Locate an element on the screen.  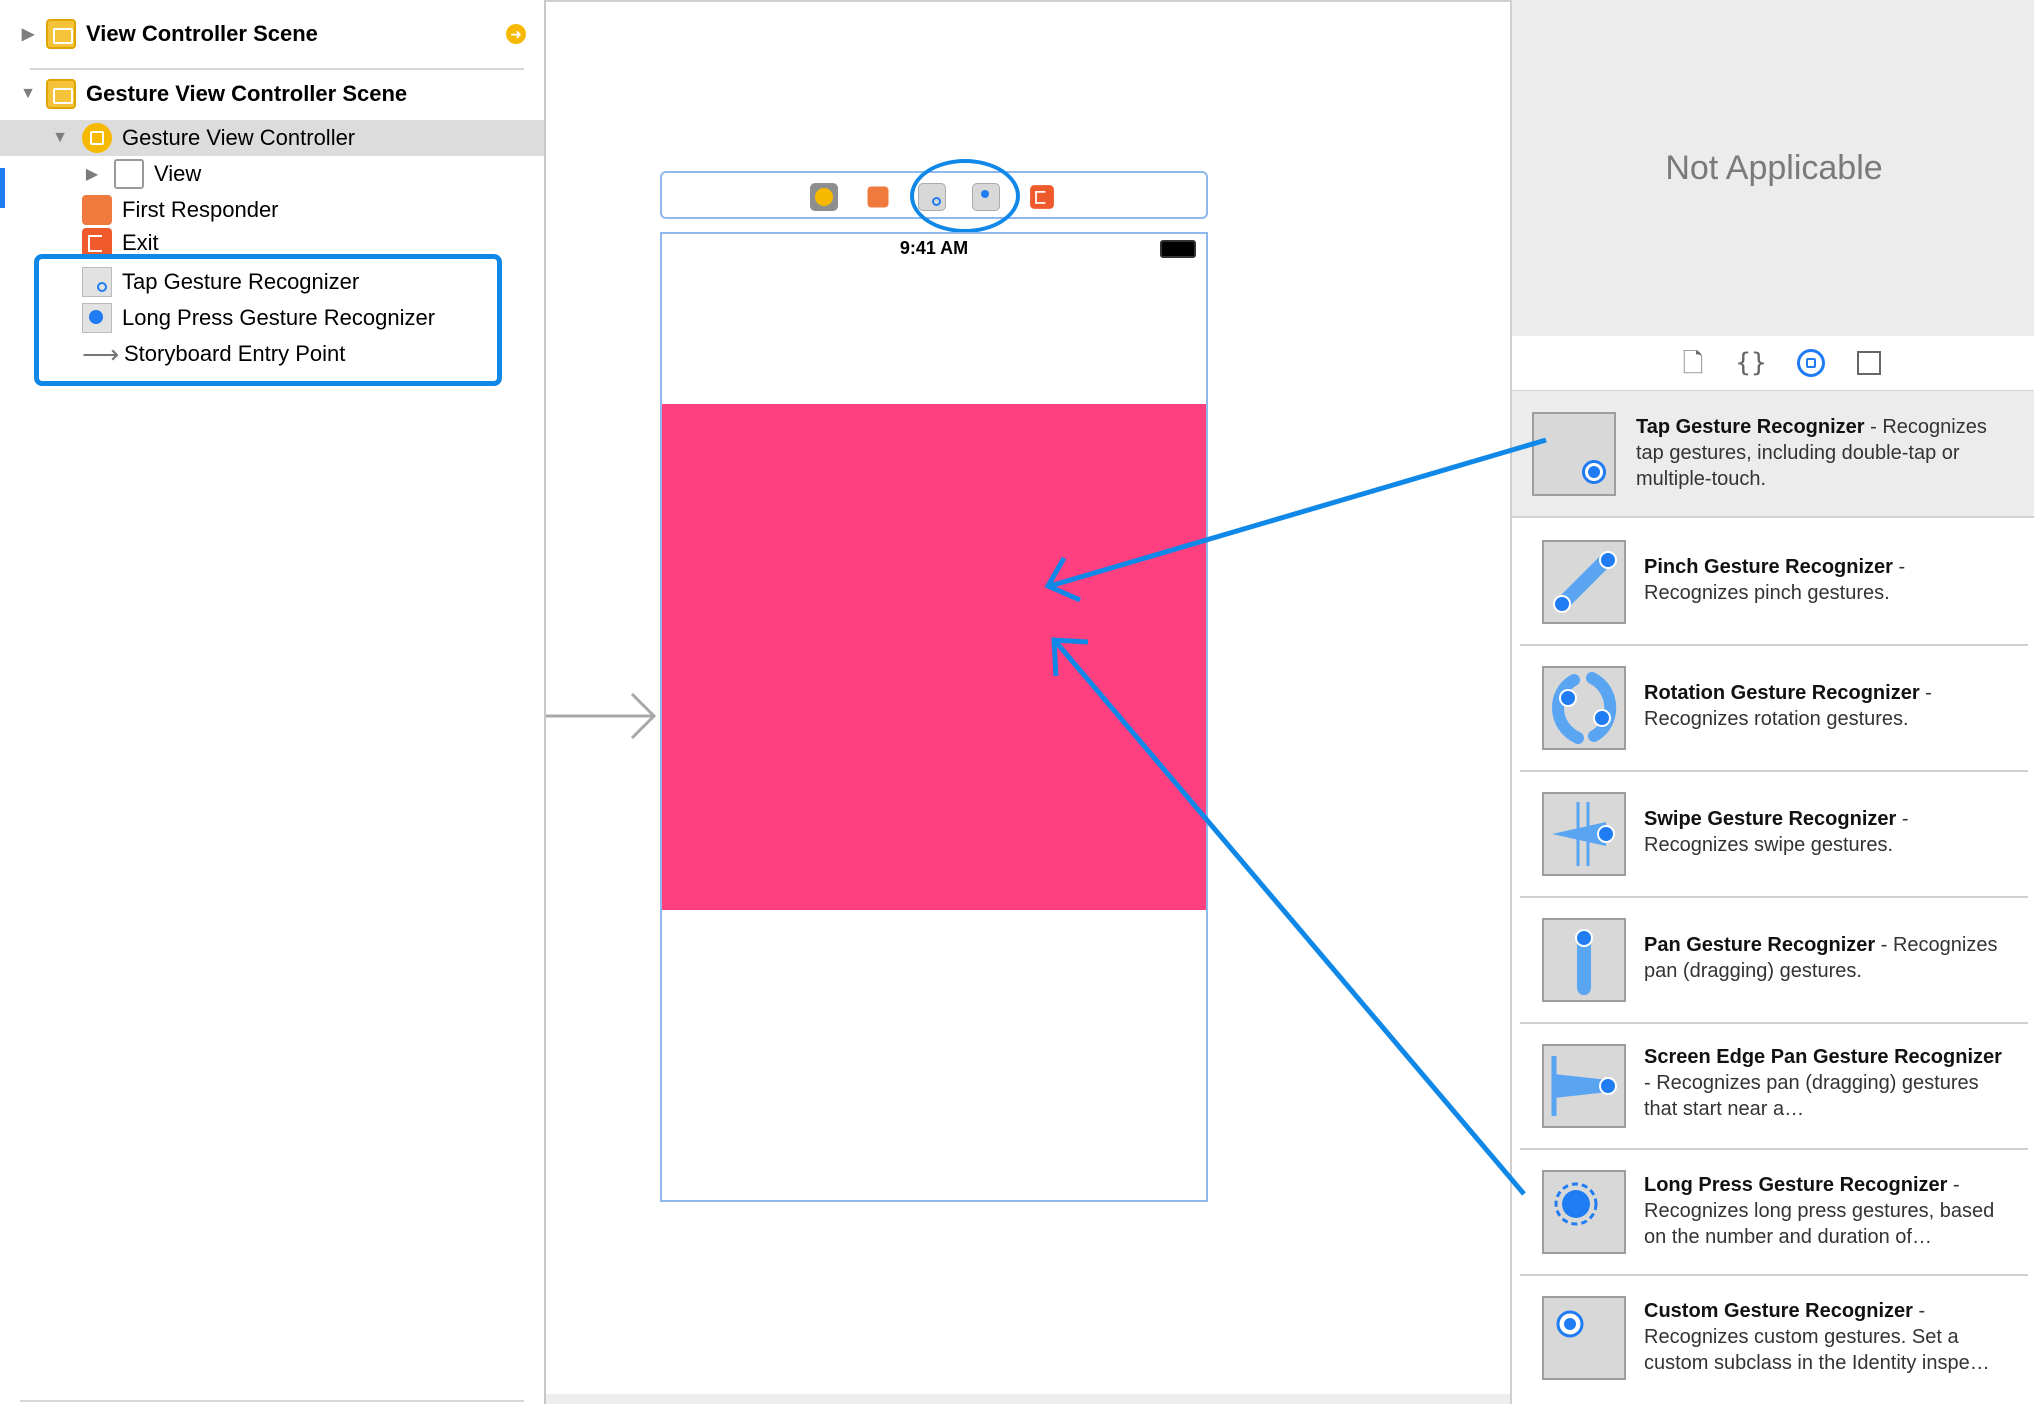
outline-row-label: View is located at coordinates (178, 173).